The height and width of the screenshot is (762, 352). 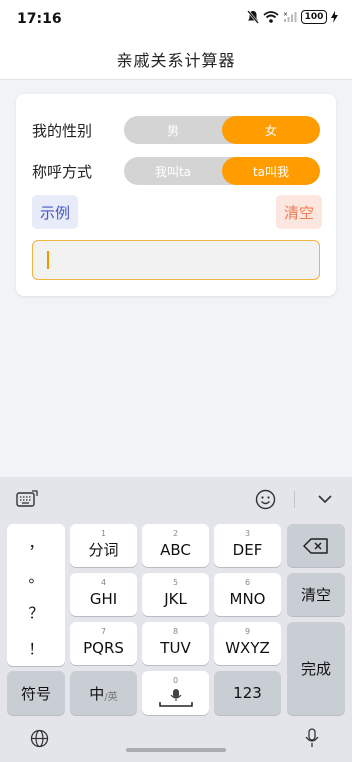 I want to click on key-num: 8, so click(x=175, y=631).